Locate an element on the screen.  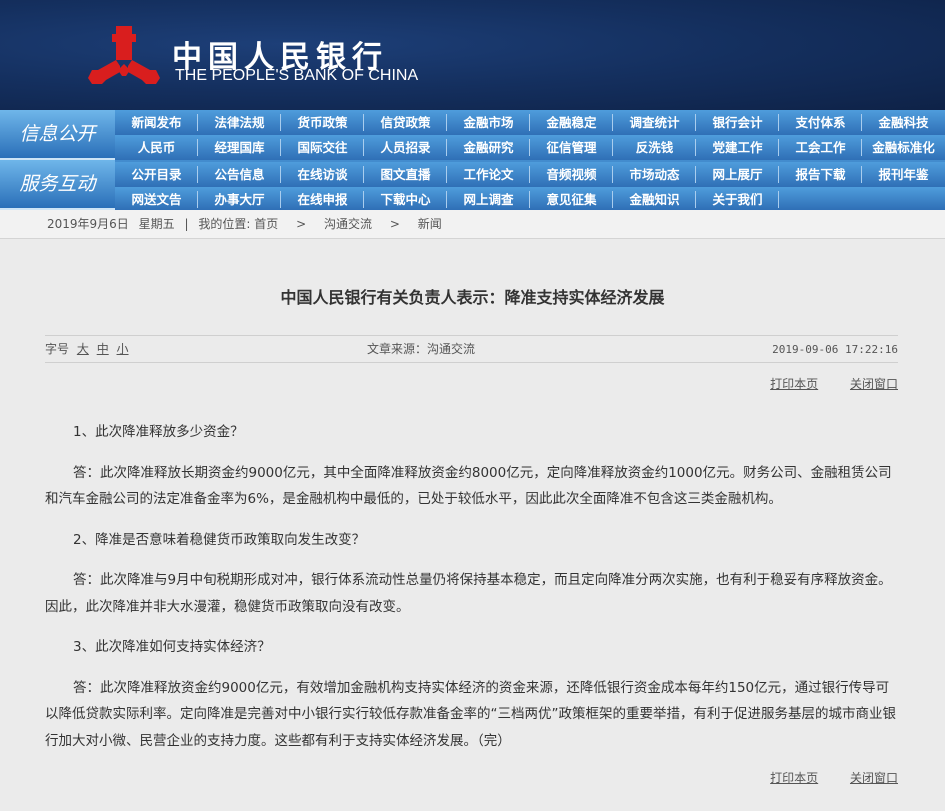
nav-section-service-interaction: 服务互动 is located at coordinates (57, 185).